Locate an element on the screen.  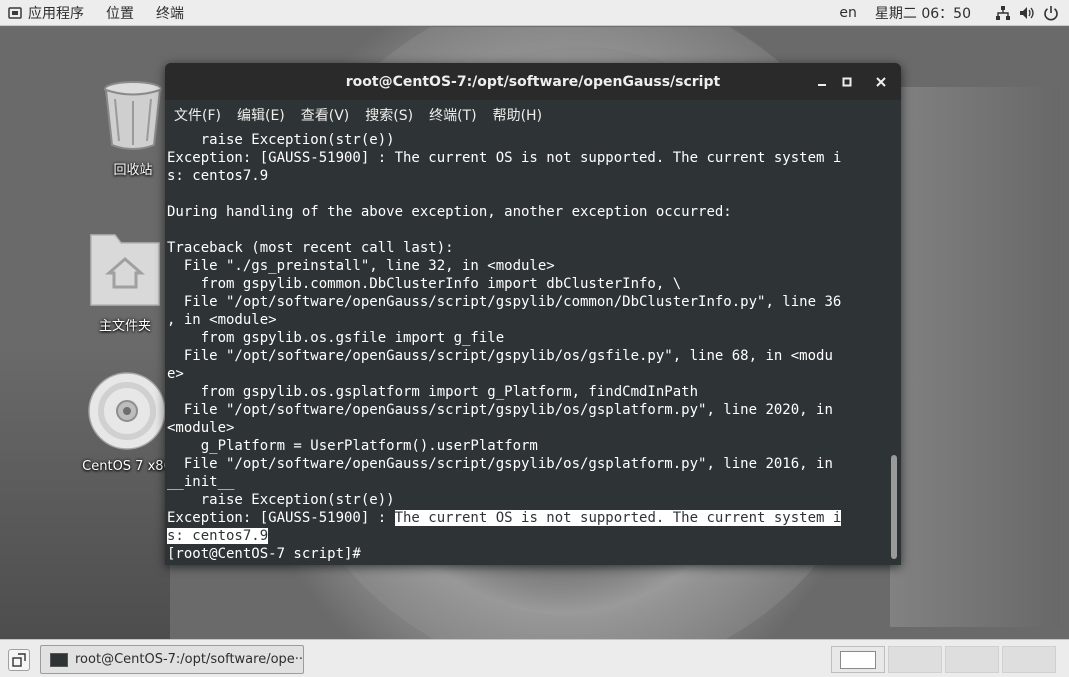
show-desktop-icon is located at coordinates (19, 660).